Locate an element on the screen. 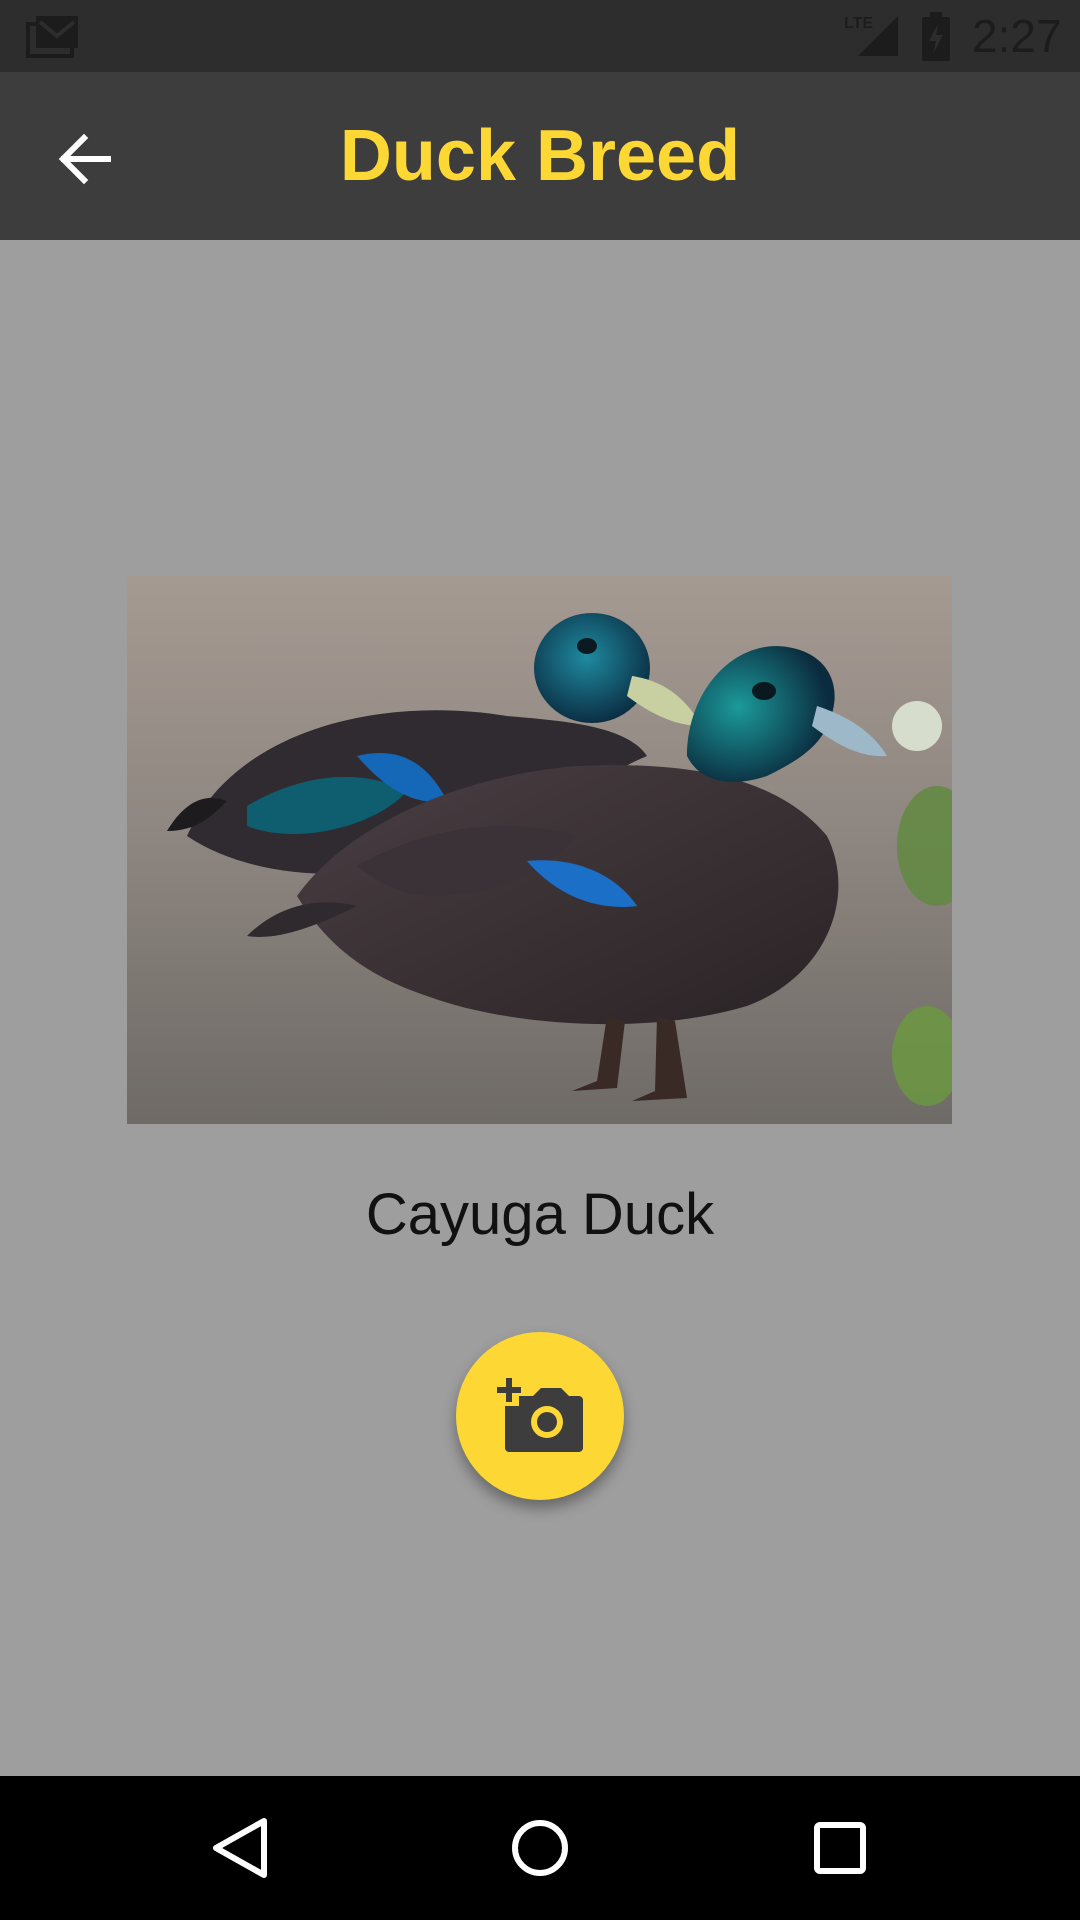 This screenshot has height=1920, width=1080. app-bar: Duck Breed is located at coordinates (540, 156).